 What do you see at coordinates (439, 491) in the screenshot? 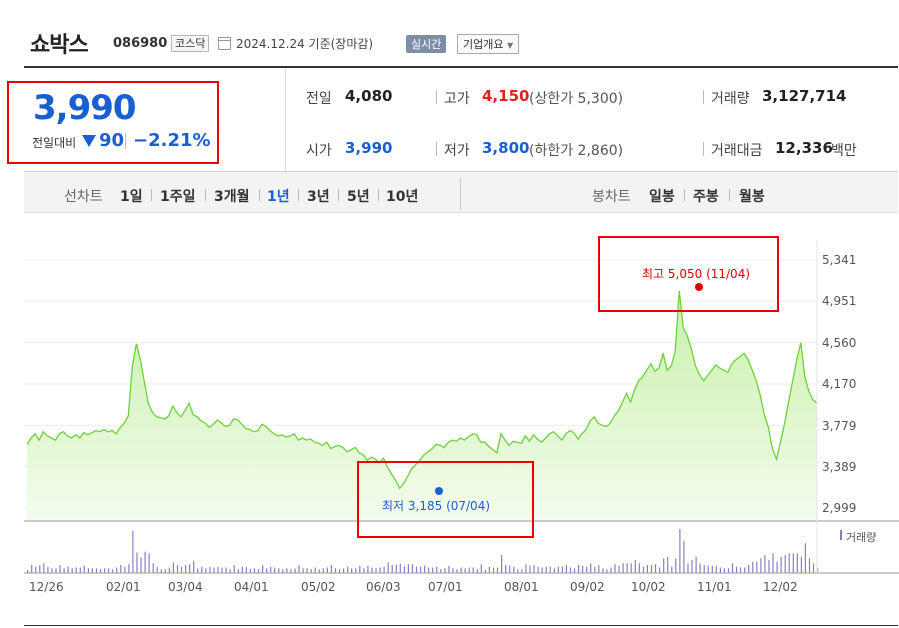
I see `low-marker` at bounding box center [439, 491].